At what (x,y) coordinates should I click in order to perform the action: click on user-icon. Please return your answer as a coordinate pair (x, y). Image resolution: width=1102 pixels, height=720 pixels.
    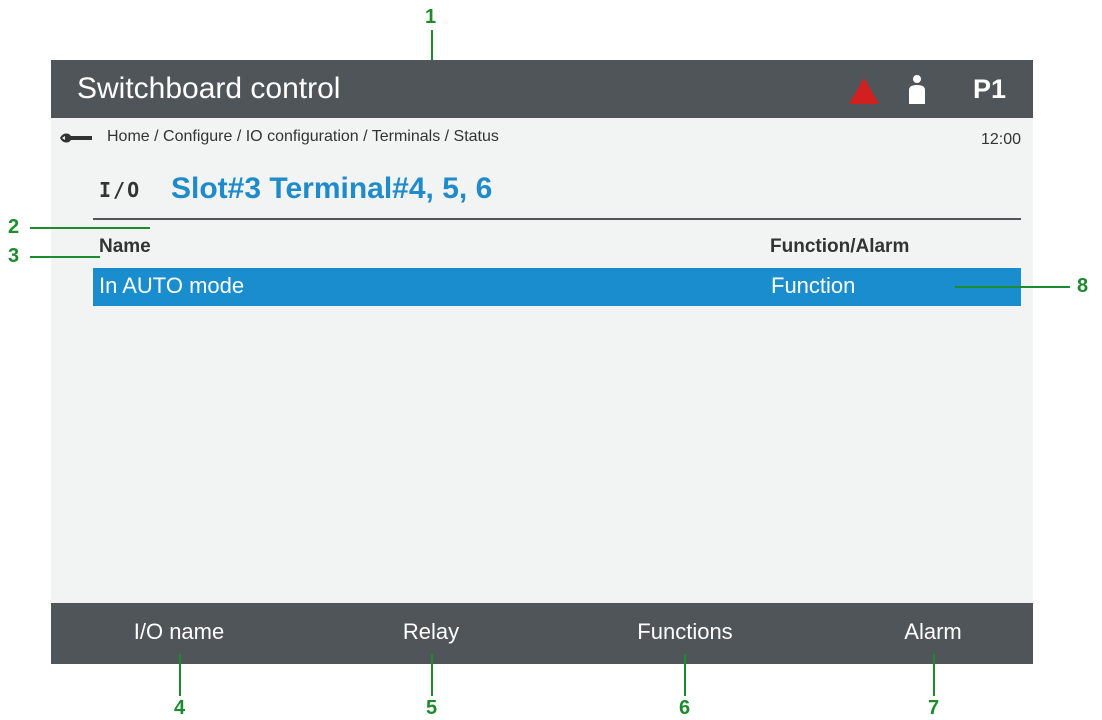
    Looking at the image, I should click on (917, 89).